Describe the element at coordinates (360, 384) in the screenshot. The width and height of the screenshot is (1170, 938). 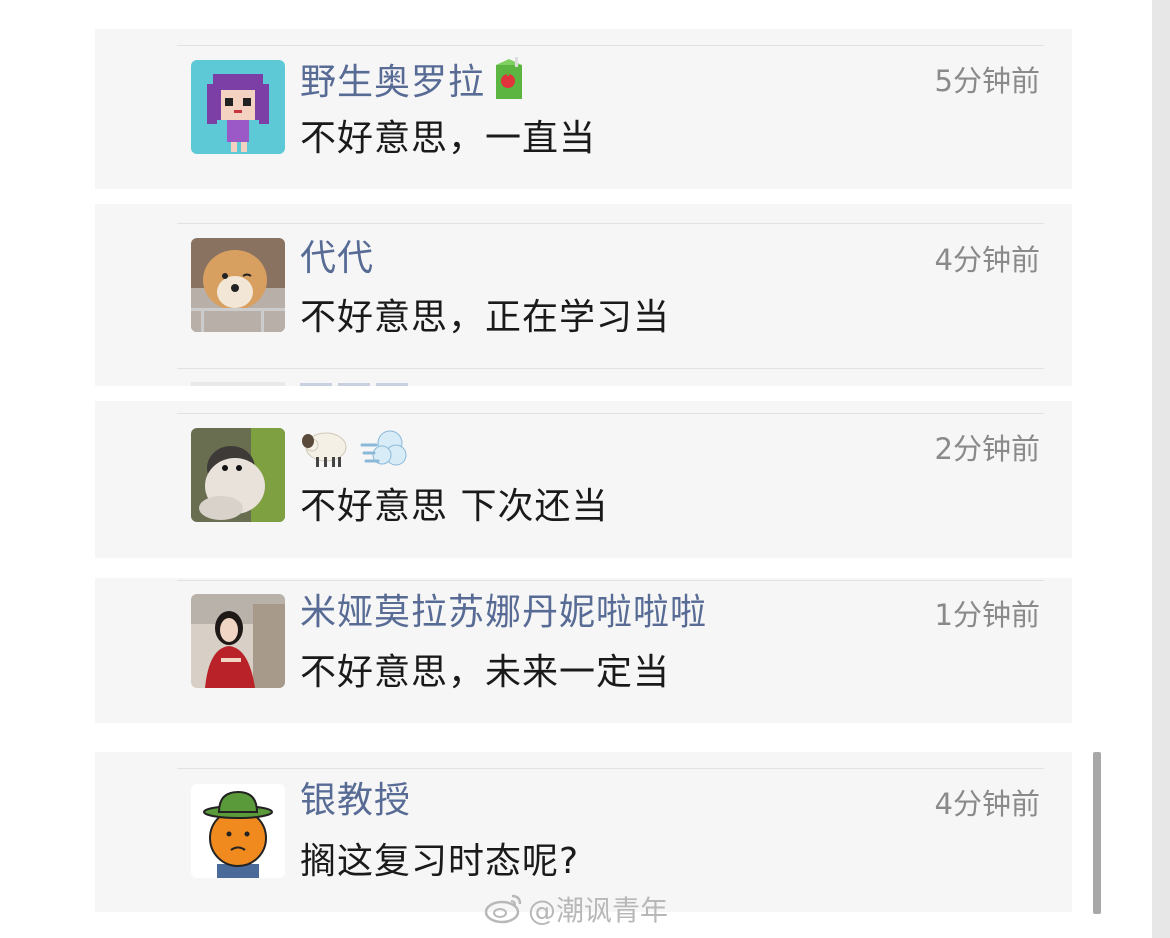
I see `cut-off-username` at that location.